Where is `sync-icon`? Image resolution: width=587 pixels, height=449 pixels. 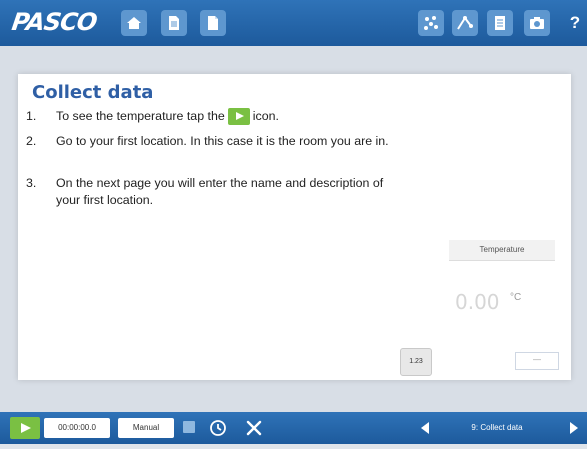
sync-icon is located at coordinates (218, 428).